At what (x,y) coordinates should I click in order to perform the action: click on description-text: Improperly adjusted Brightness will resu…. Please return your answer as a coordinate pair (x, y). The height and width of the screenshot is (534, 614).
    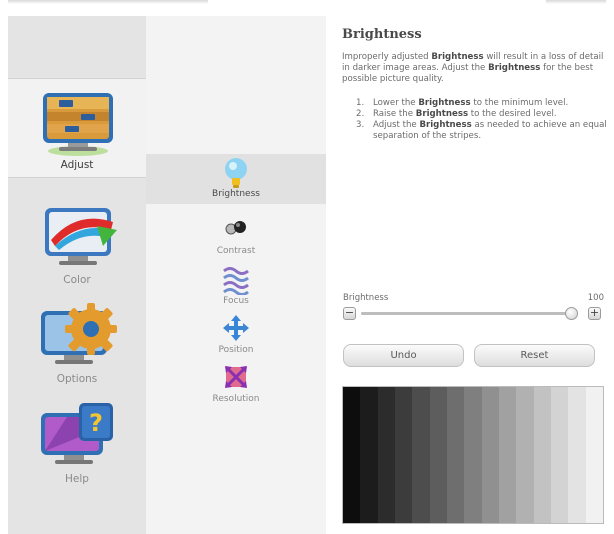
    Looking at the image, I should click on (473, 68).